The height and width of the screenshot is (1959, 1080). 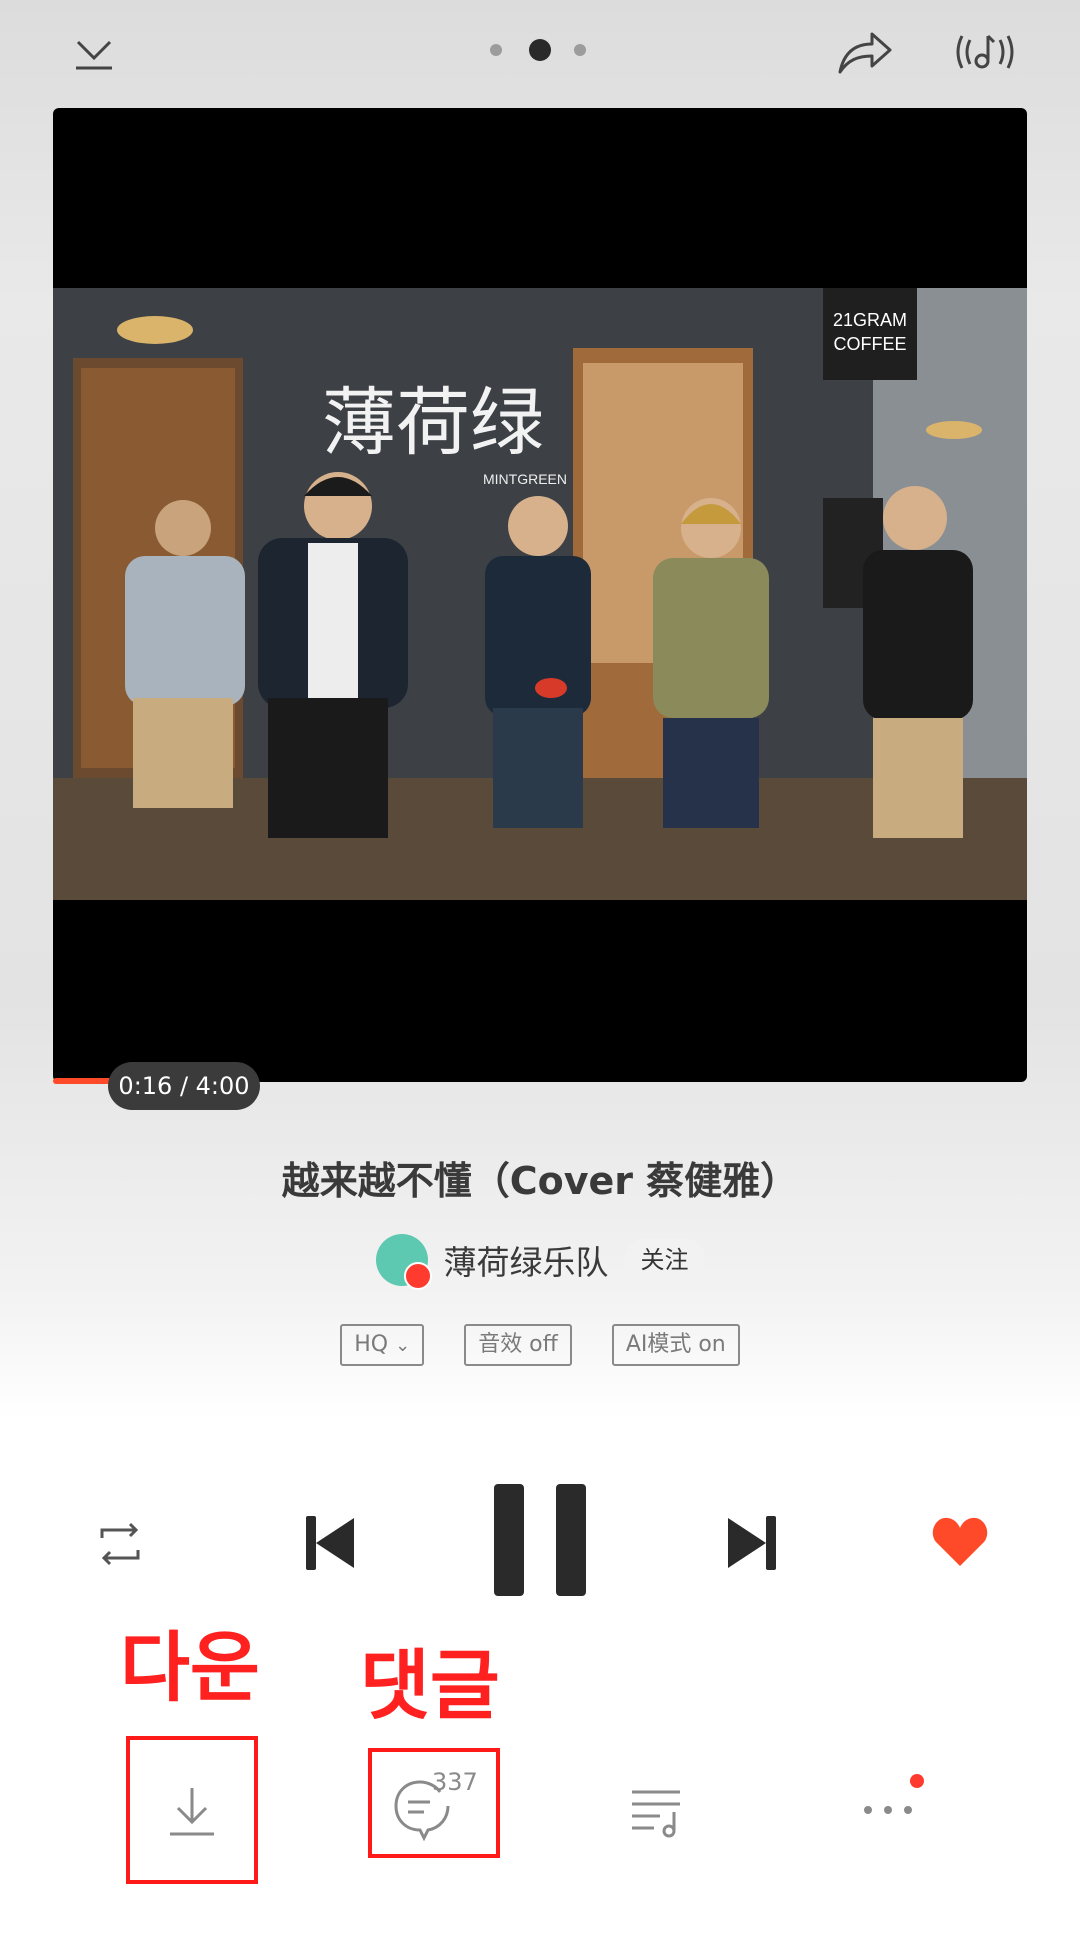 I want to click on sound-effect-toggle: 音效 off, so click(x=518, y=1345).